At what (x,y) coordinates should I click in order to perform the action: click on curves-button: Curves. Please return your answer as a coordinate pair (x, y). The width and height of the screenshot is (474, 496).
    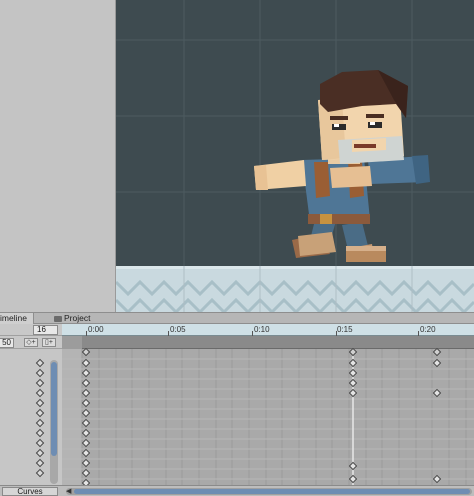
    Looking at the image, I should click on (30, 491).